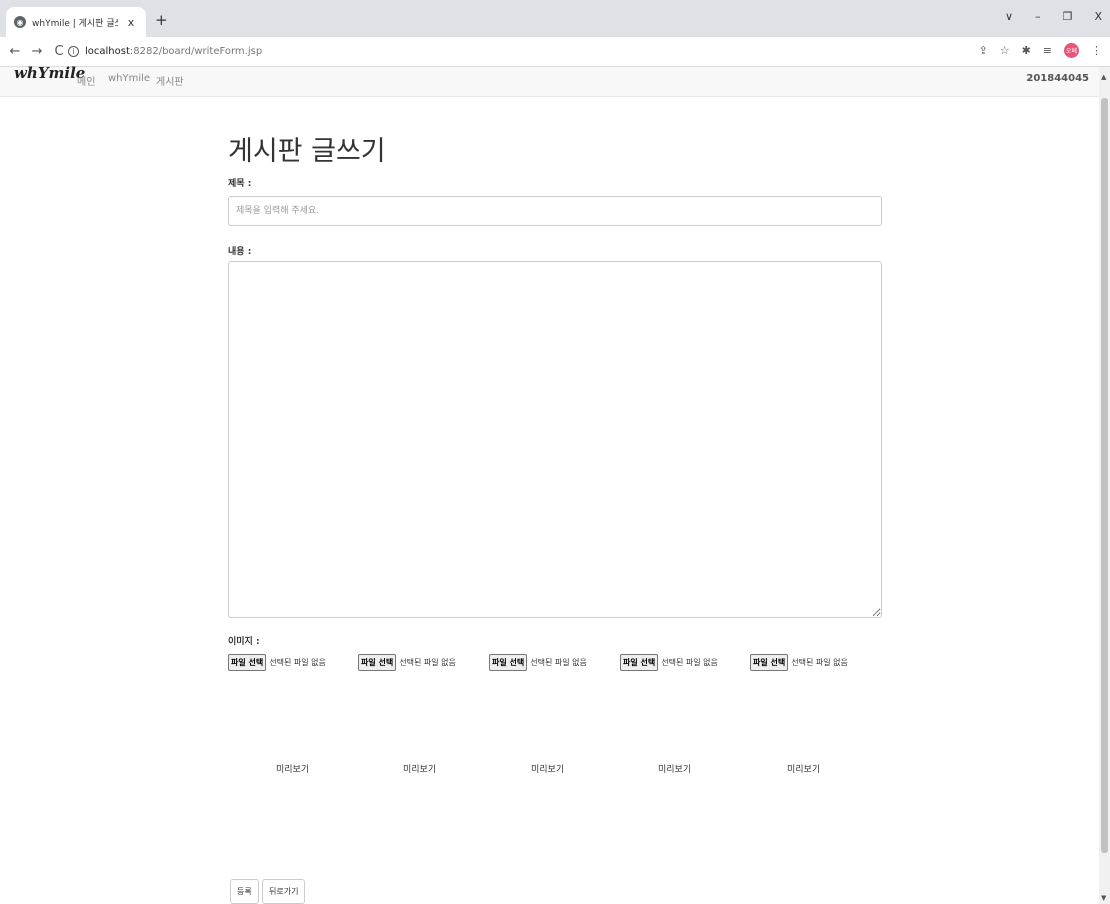 Image resolution: width=1110 pixels, height=904 pixels. I want to click on info-icon: i, so click(73, 51).